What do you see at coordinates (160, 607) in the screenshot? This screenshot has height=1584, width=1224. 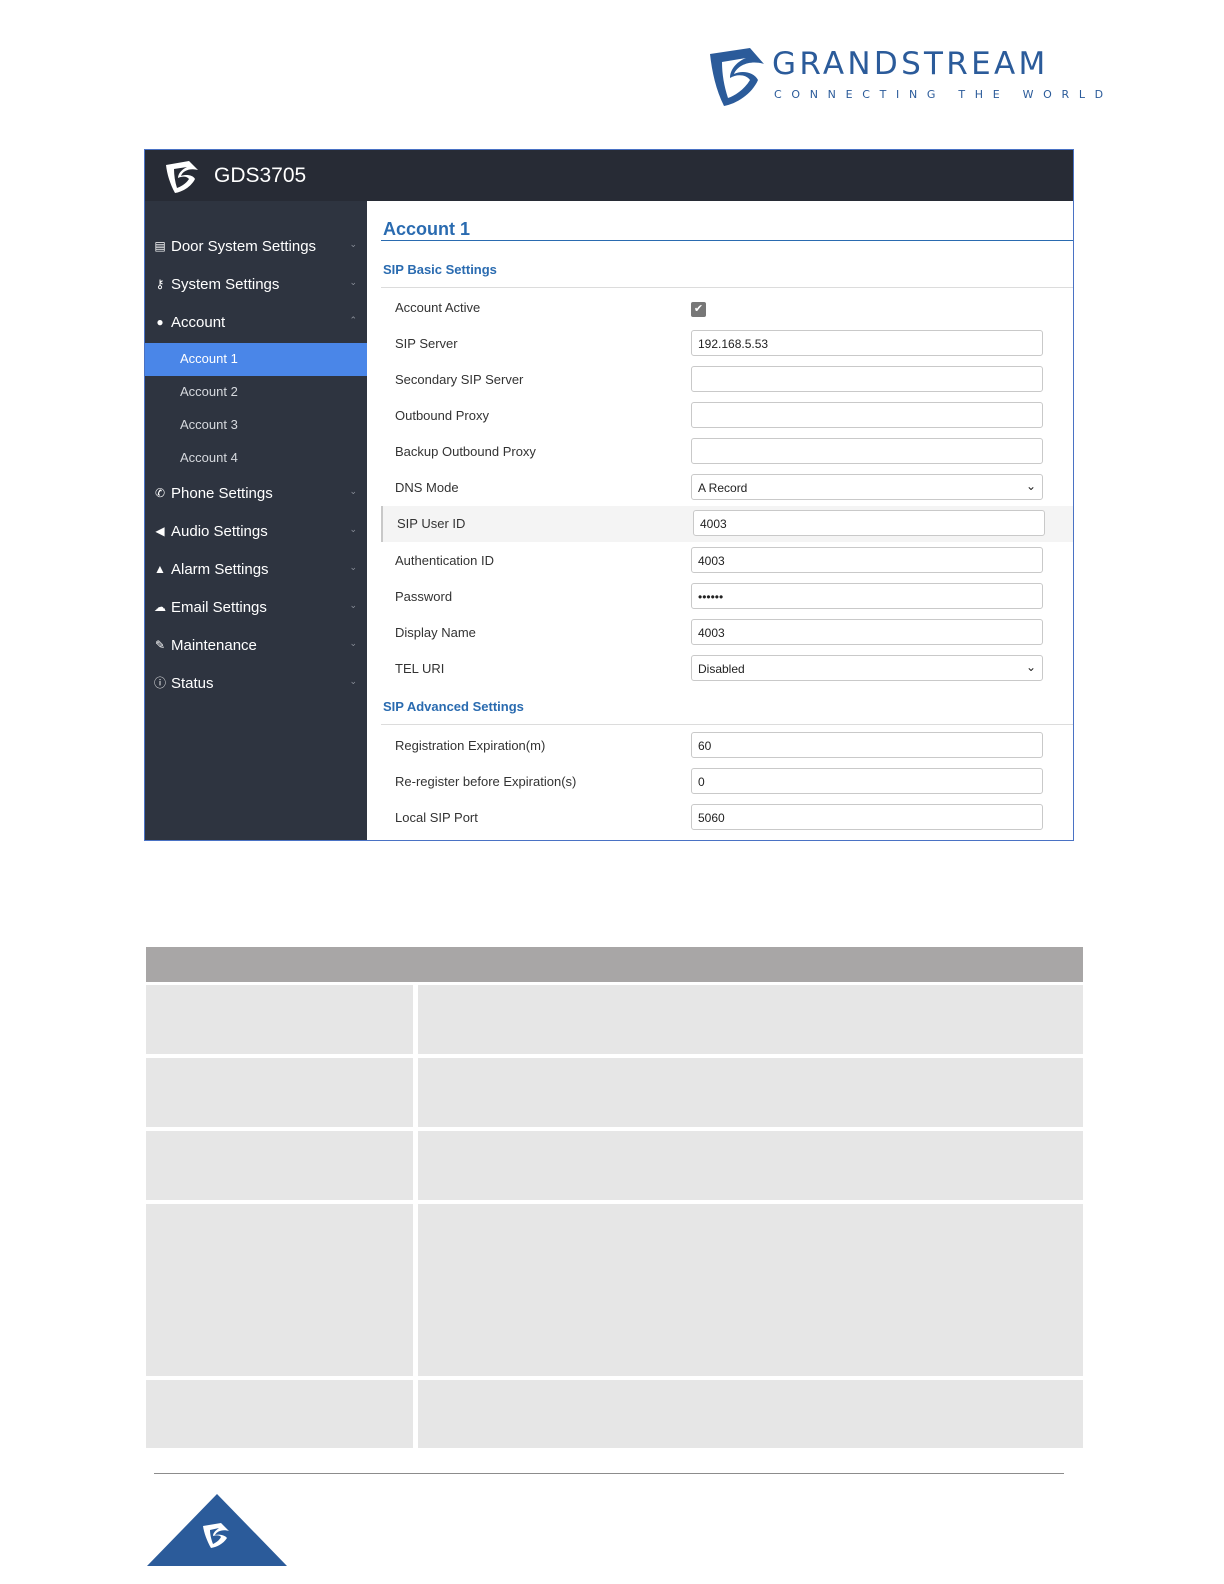 I see `cloud-icon: ☁` at bounding box center [160, 607].